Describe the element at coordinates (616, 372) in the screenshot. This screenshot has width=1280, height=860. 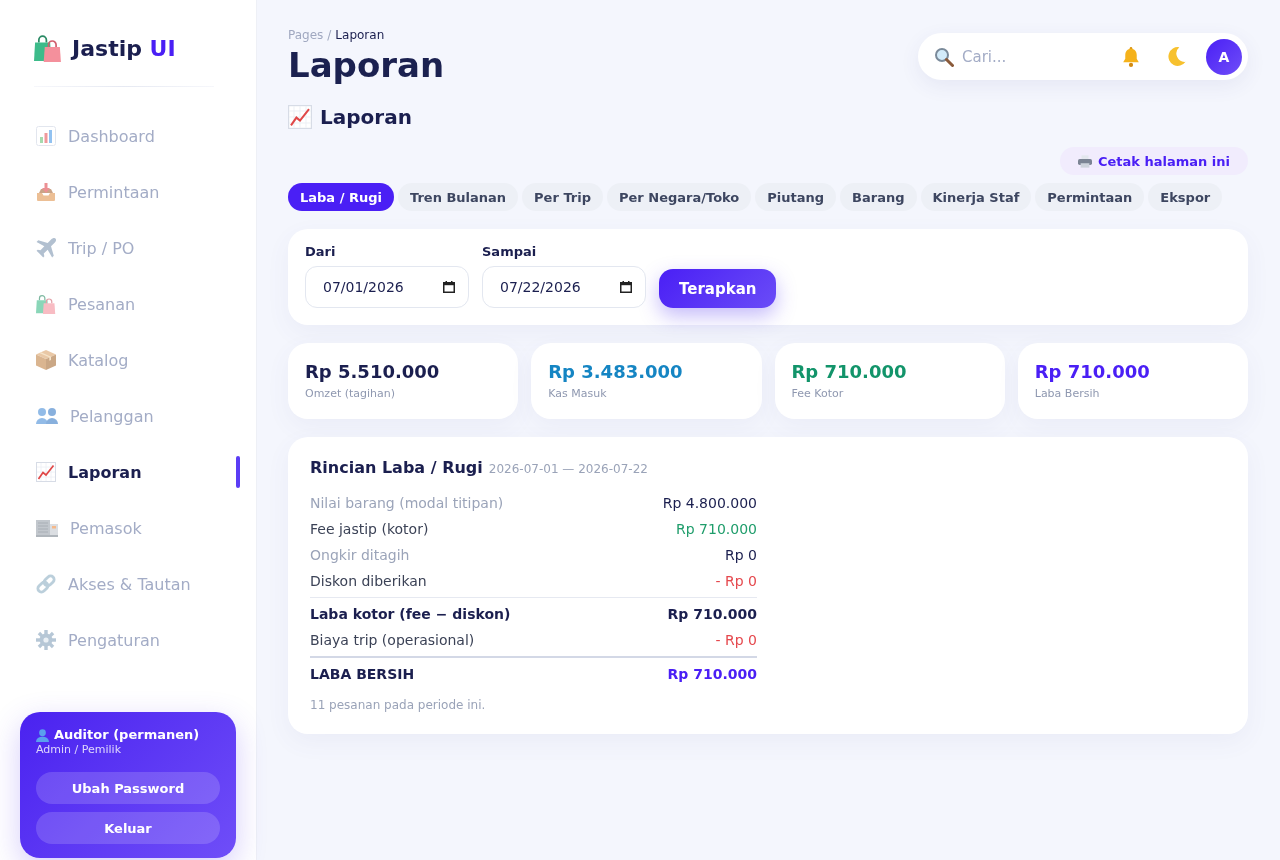
I see `stat-value: Rp 3.483.000` at that location.